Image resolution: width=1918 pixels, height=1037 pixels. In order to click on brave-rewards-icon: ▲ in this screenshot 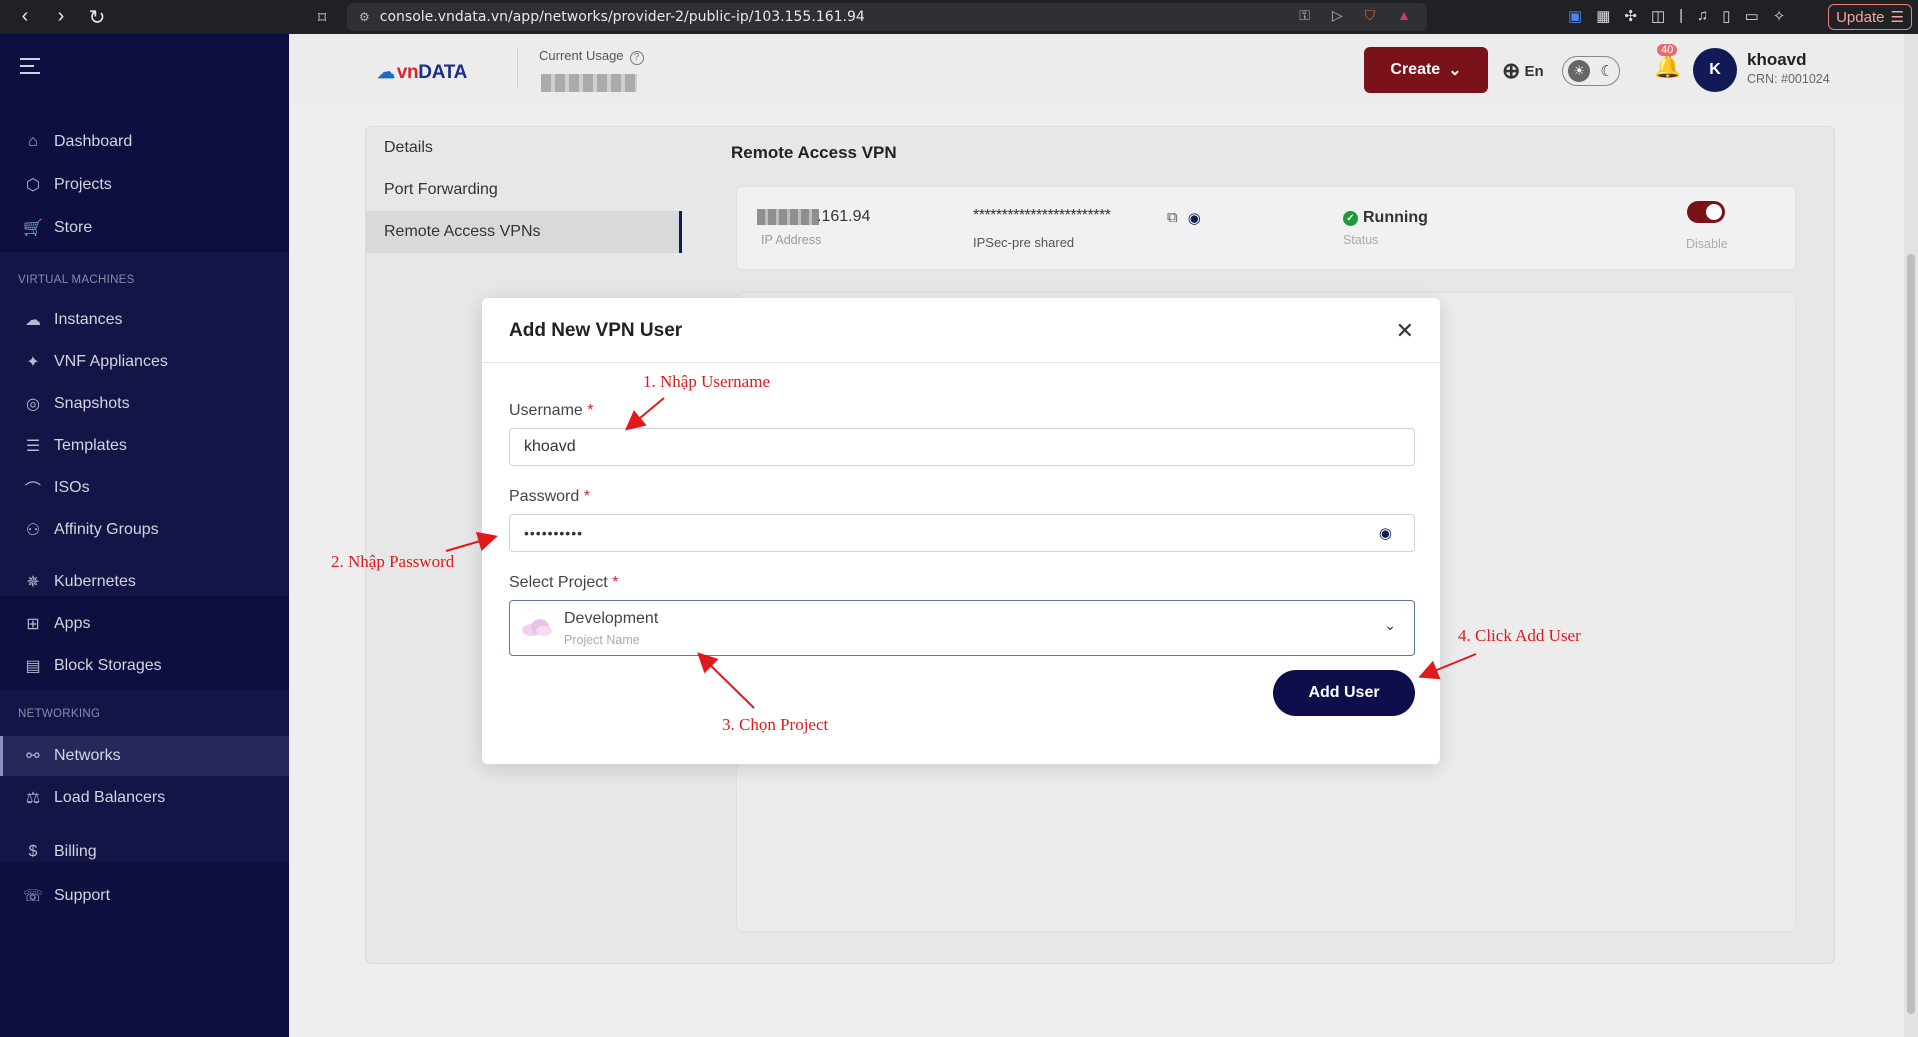, I will do `click(1404, 15)`.